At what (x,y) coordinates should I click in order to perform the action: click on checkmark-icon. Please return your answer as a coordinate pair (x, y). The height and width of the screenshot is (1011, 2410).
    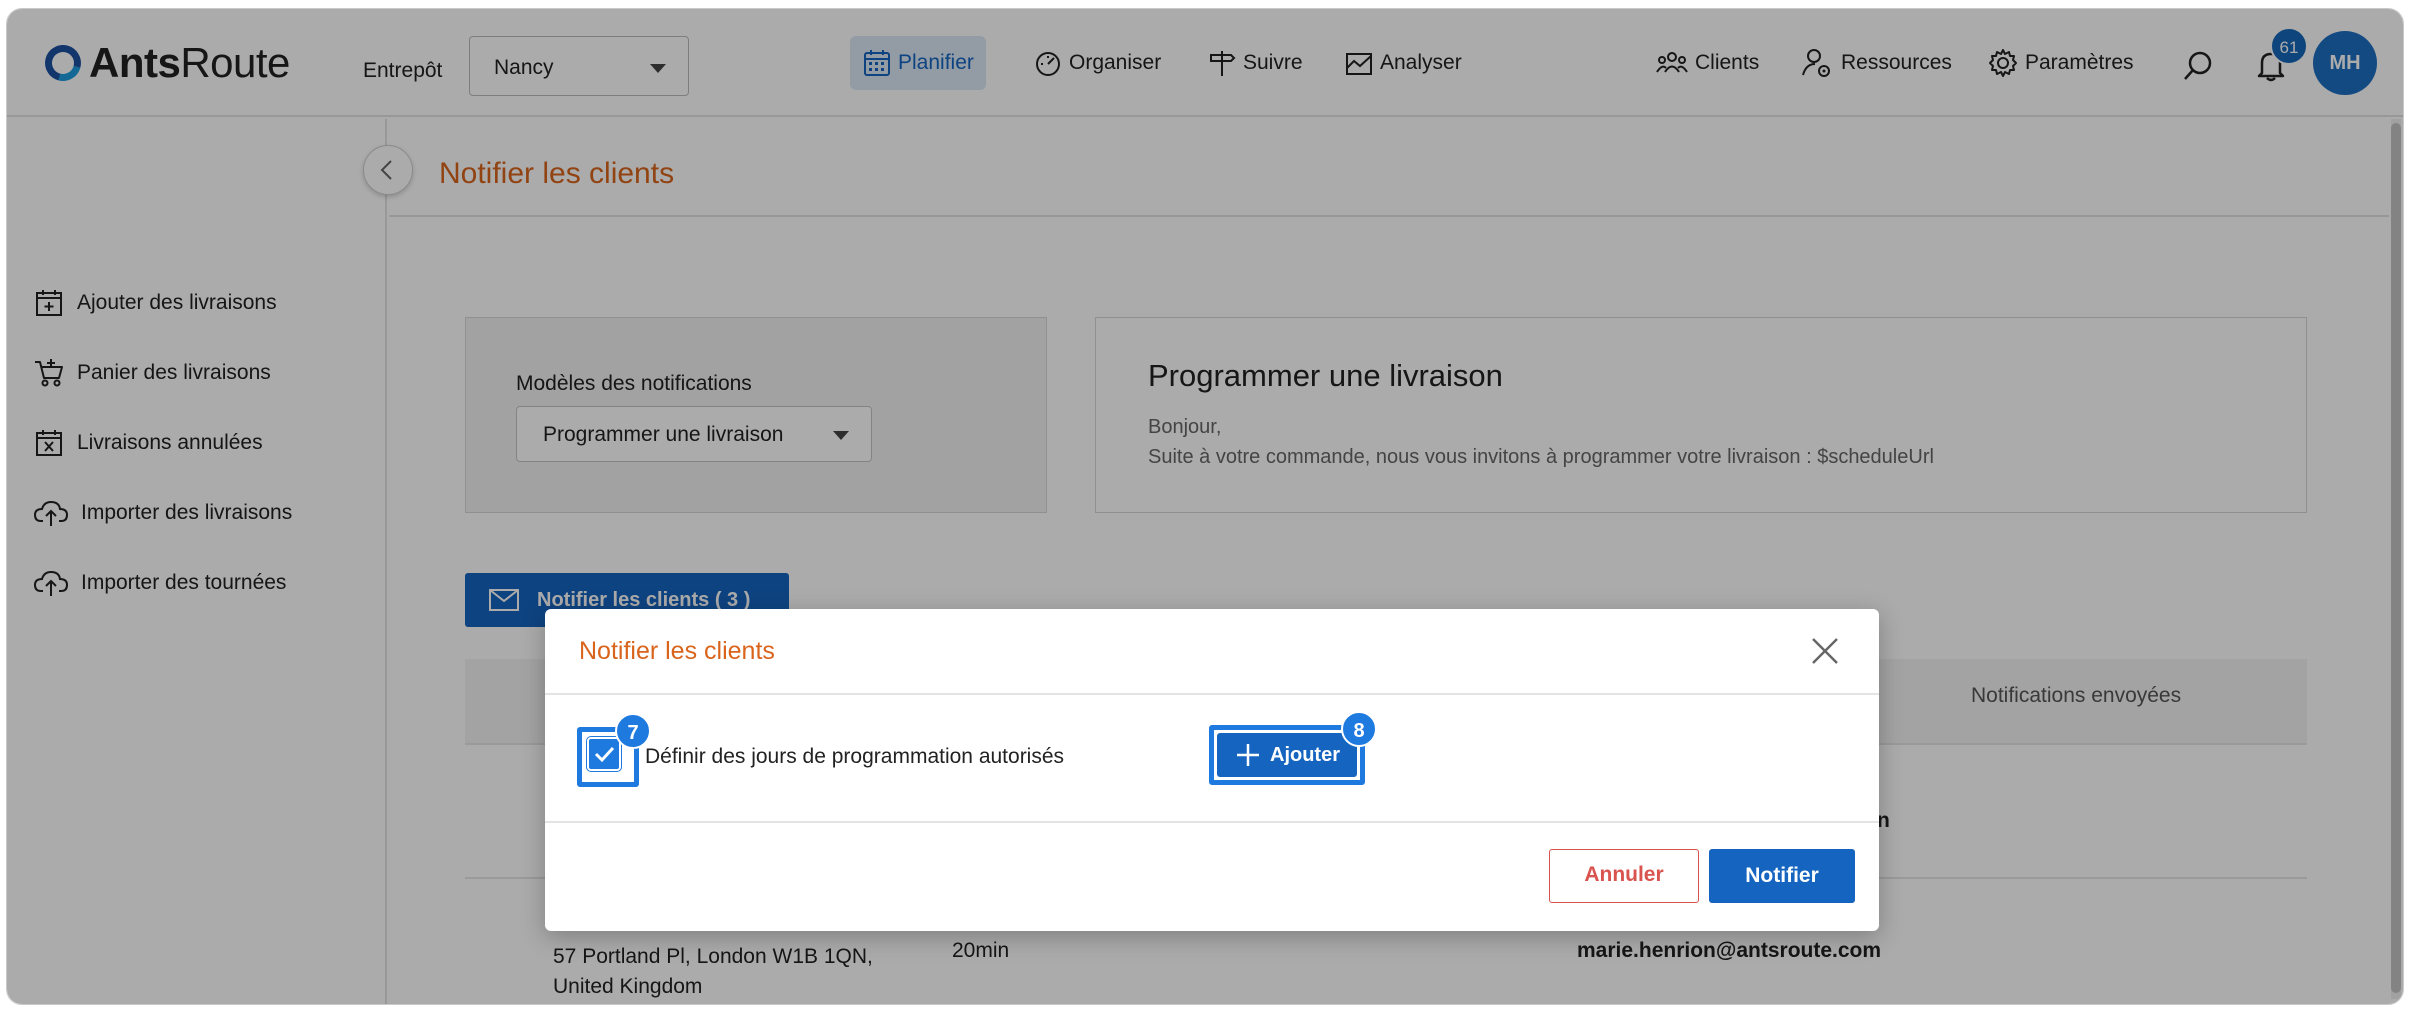
    Looking at the image, I should click on (604, 754).